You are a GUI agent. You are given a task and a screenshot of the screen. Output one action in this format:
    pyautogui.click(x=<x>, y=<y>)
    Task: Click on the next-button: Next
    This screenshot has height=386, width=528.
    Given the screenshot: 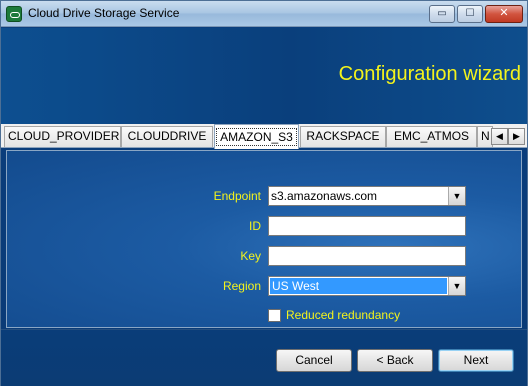 What is the action you would take?
    pyautogui.click(x=476, y=360)
    